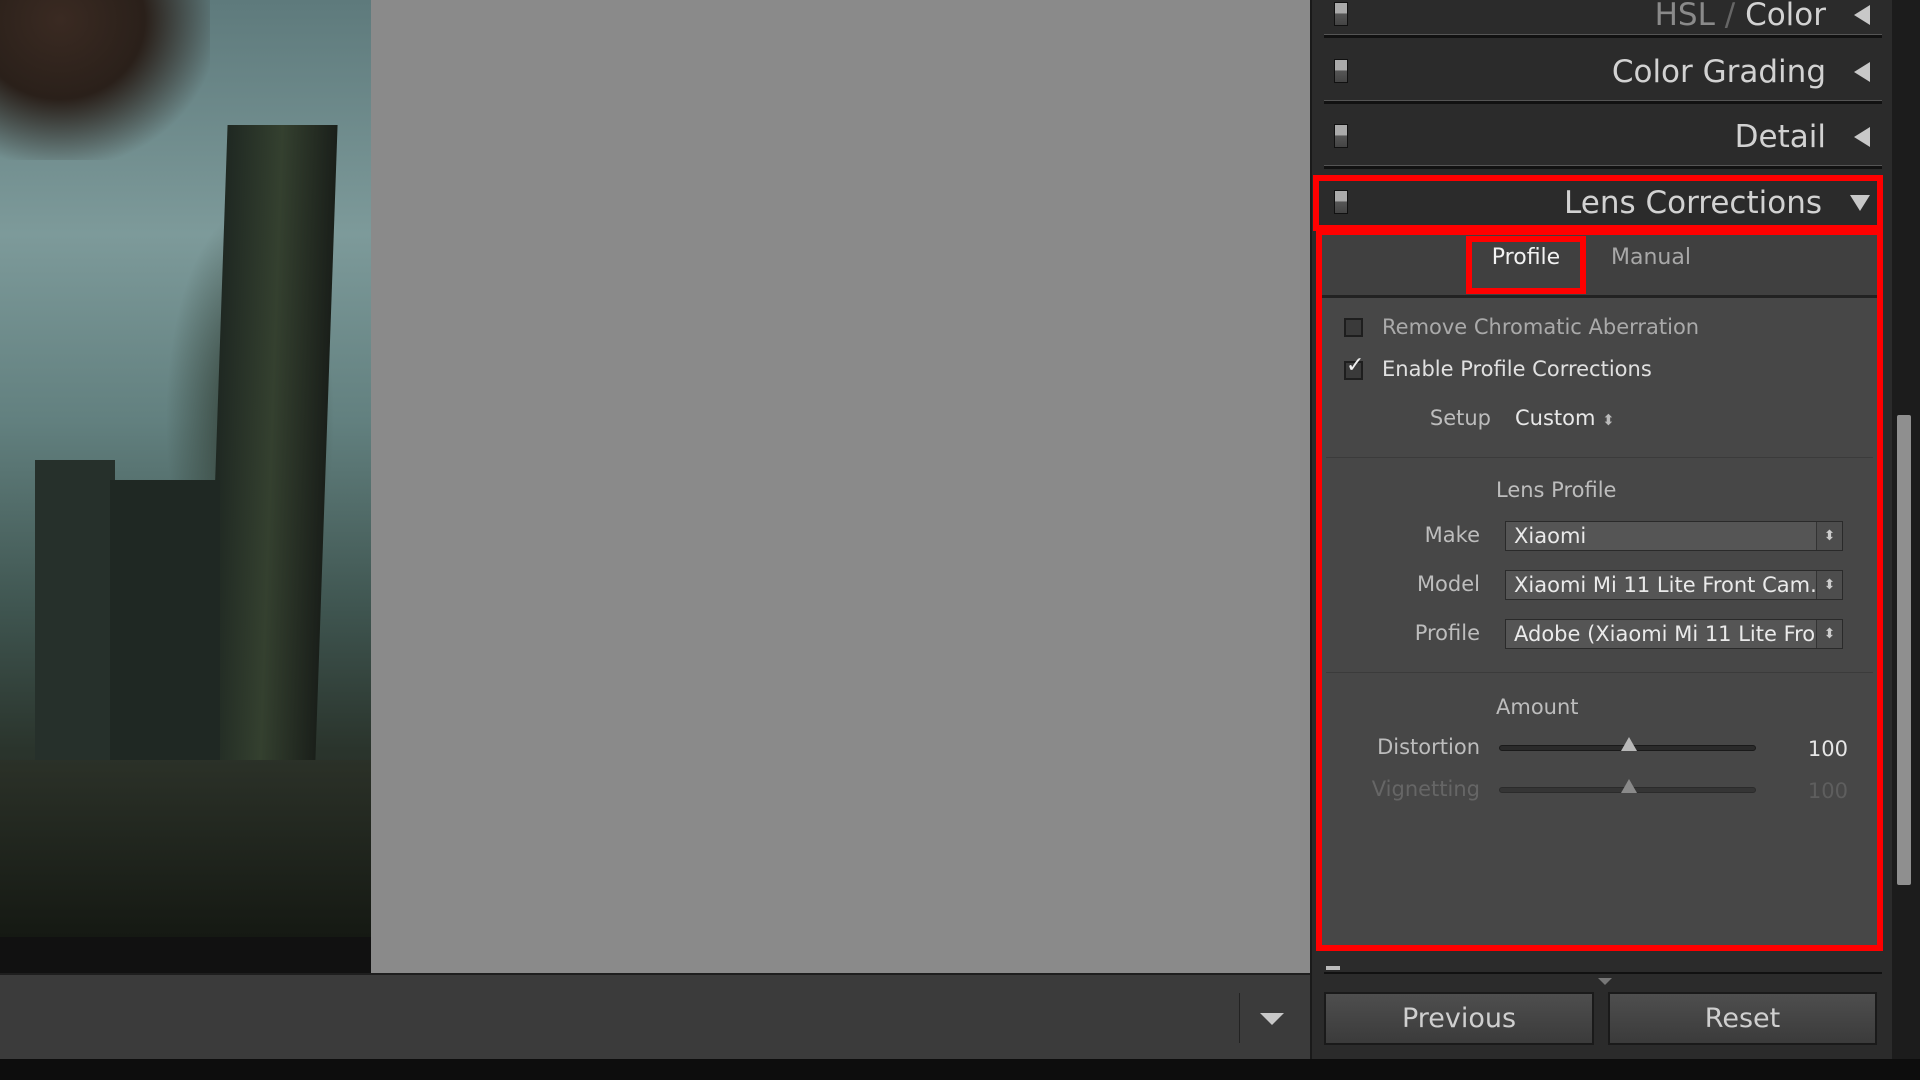 This screenshot has height=1080, width=1920. I want to click on detail-label: Detail, so click(1780, 137).